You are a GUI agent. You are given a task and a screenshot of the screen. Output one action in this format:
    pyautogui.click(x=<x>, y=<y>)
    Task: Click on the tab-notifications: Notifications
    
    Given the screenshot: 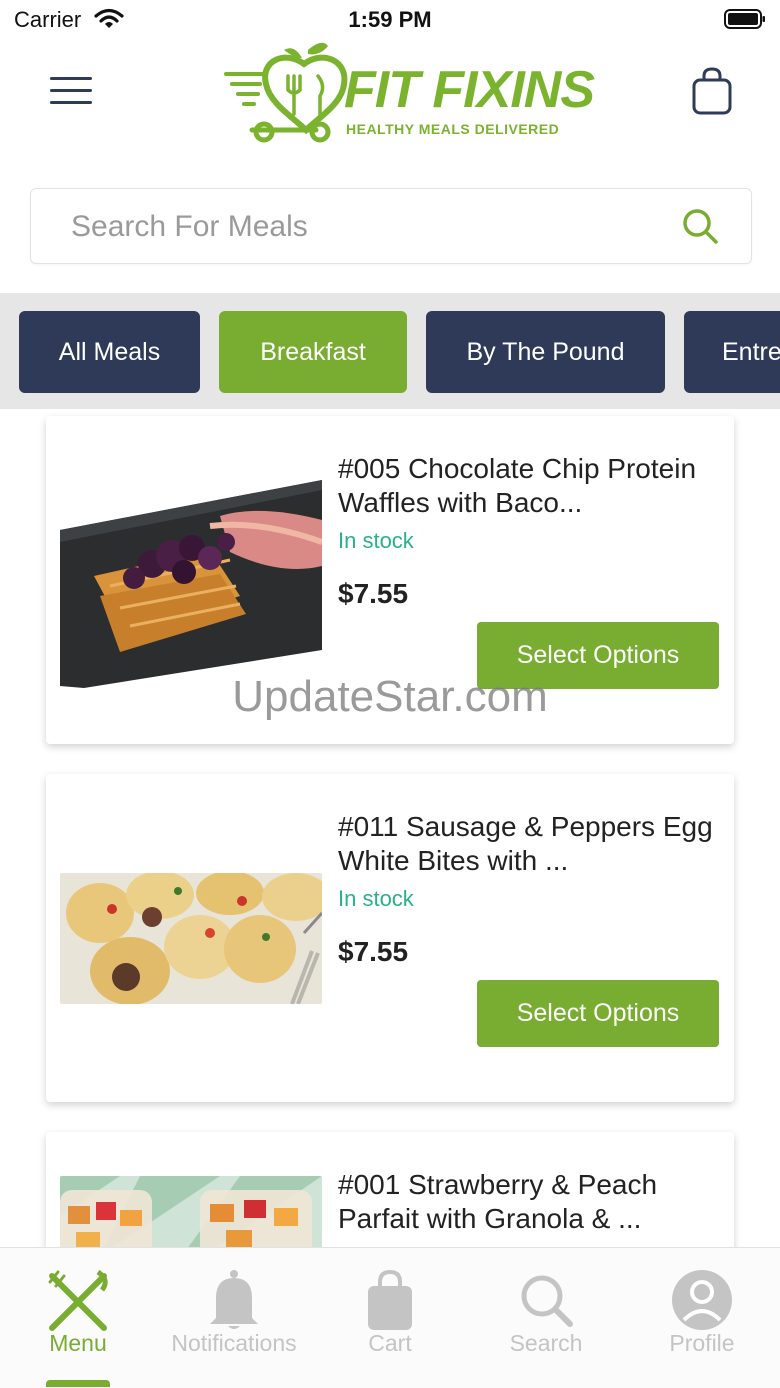 What is the action you would take?
    pyautogui.click(x=234, y=1313)
    